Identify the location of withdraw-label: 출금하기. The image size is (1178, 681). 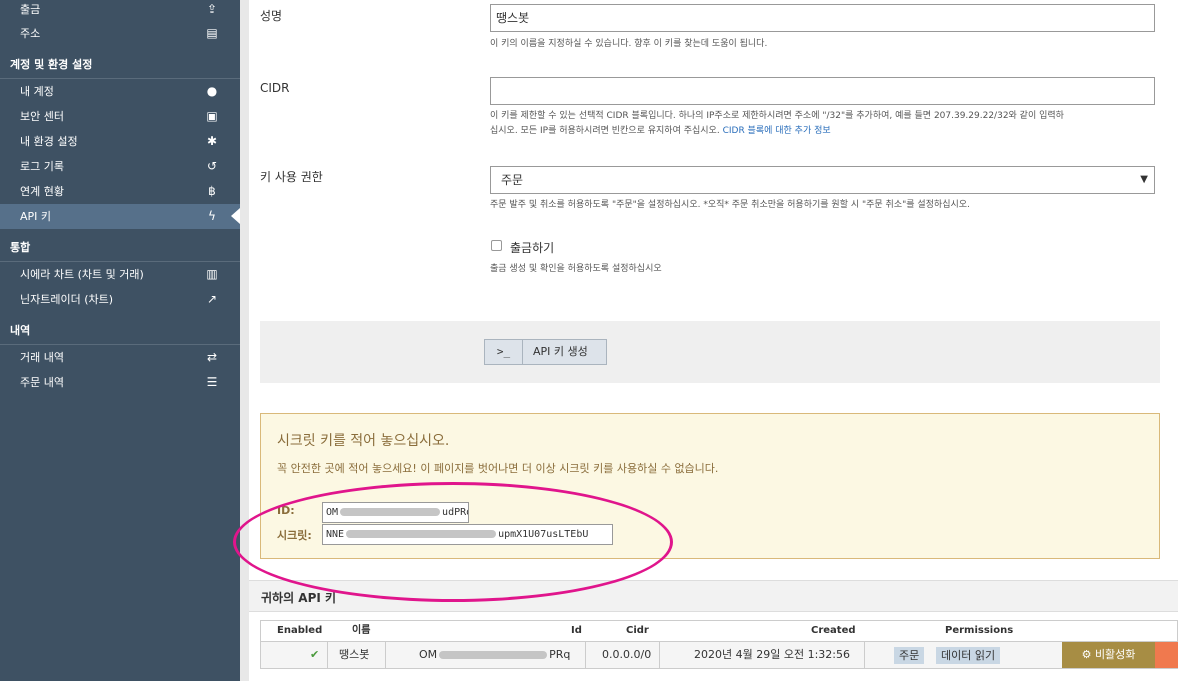
(532, 248).